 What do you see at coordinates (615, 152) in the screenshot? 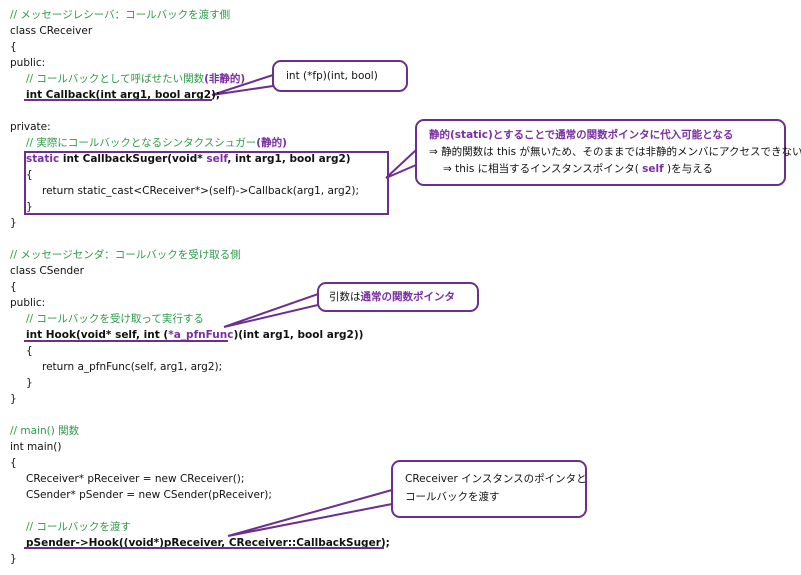
I see `callout-text: ⇒ 静的関数は this が無いため、そのままでは非静的メンバにアクセスできない` at bounding box center [615, 152].